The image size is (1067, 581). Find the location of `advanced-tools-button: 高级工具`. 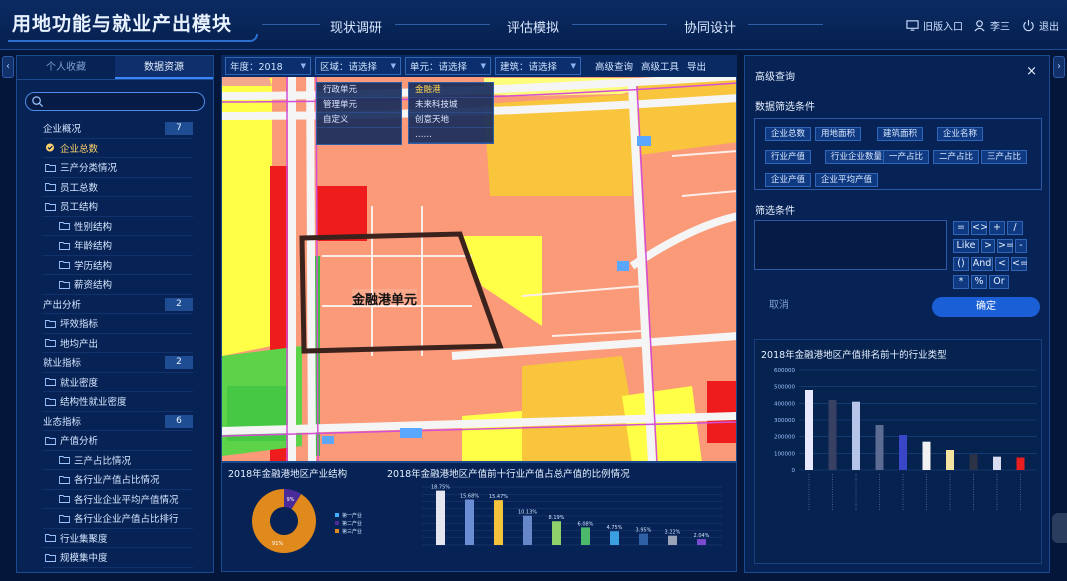

advanced-tools-button: 高级工具 is located at coordinates (660, 66).